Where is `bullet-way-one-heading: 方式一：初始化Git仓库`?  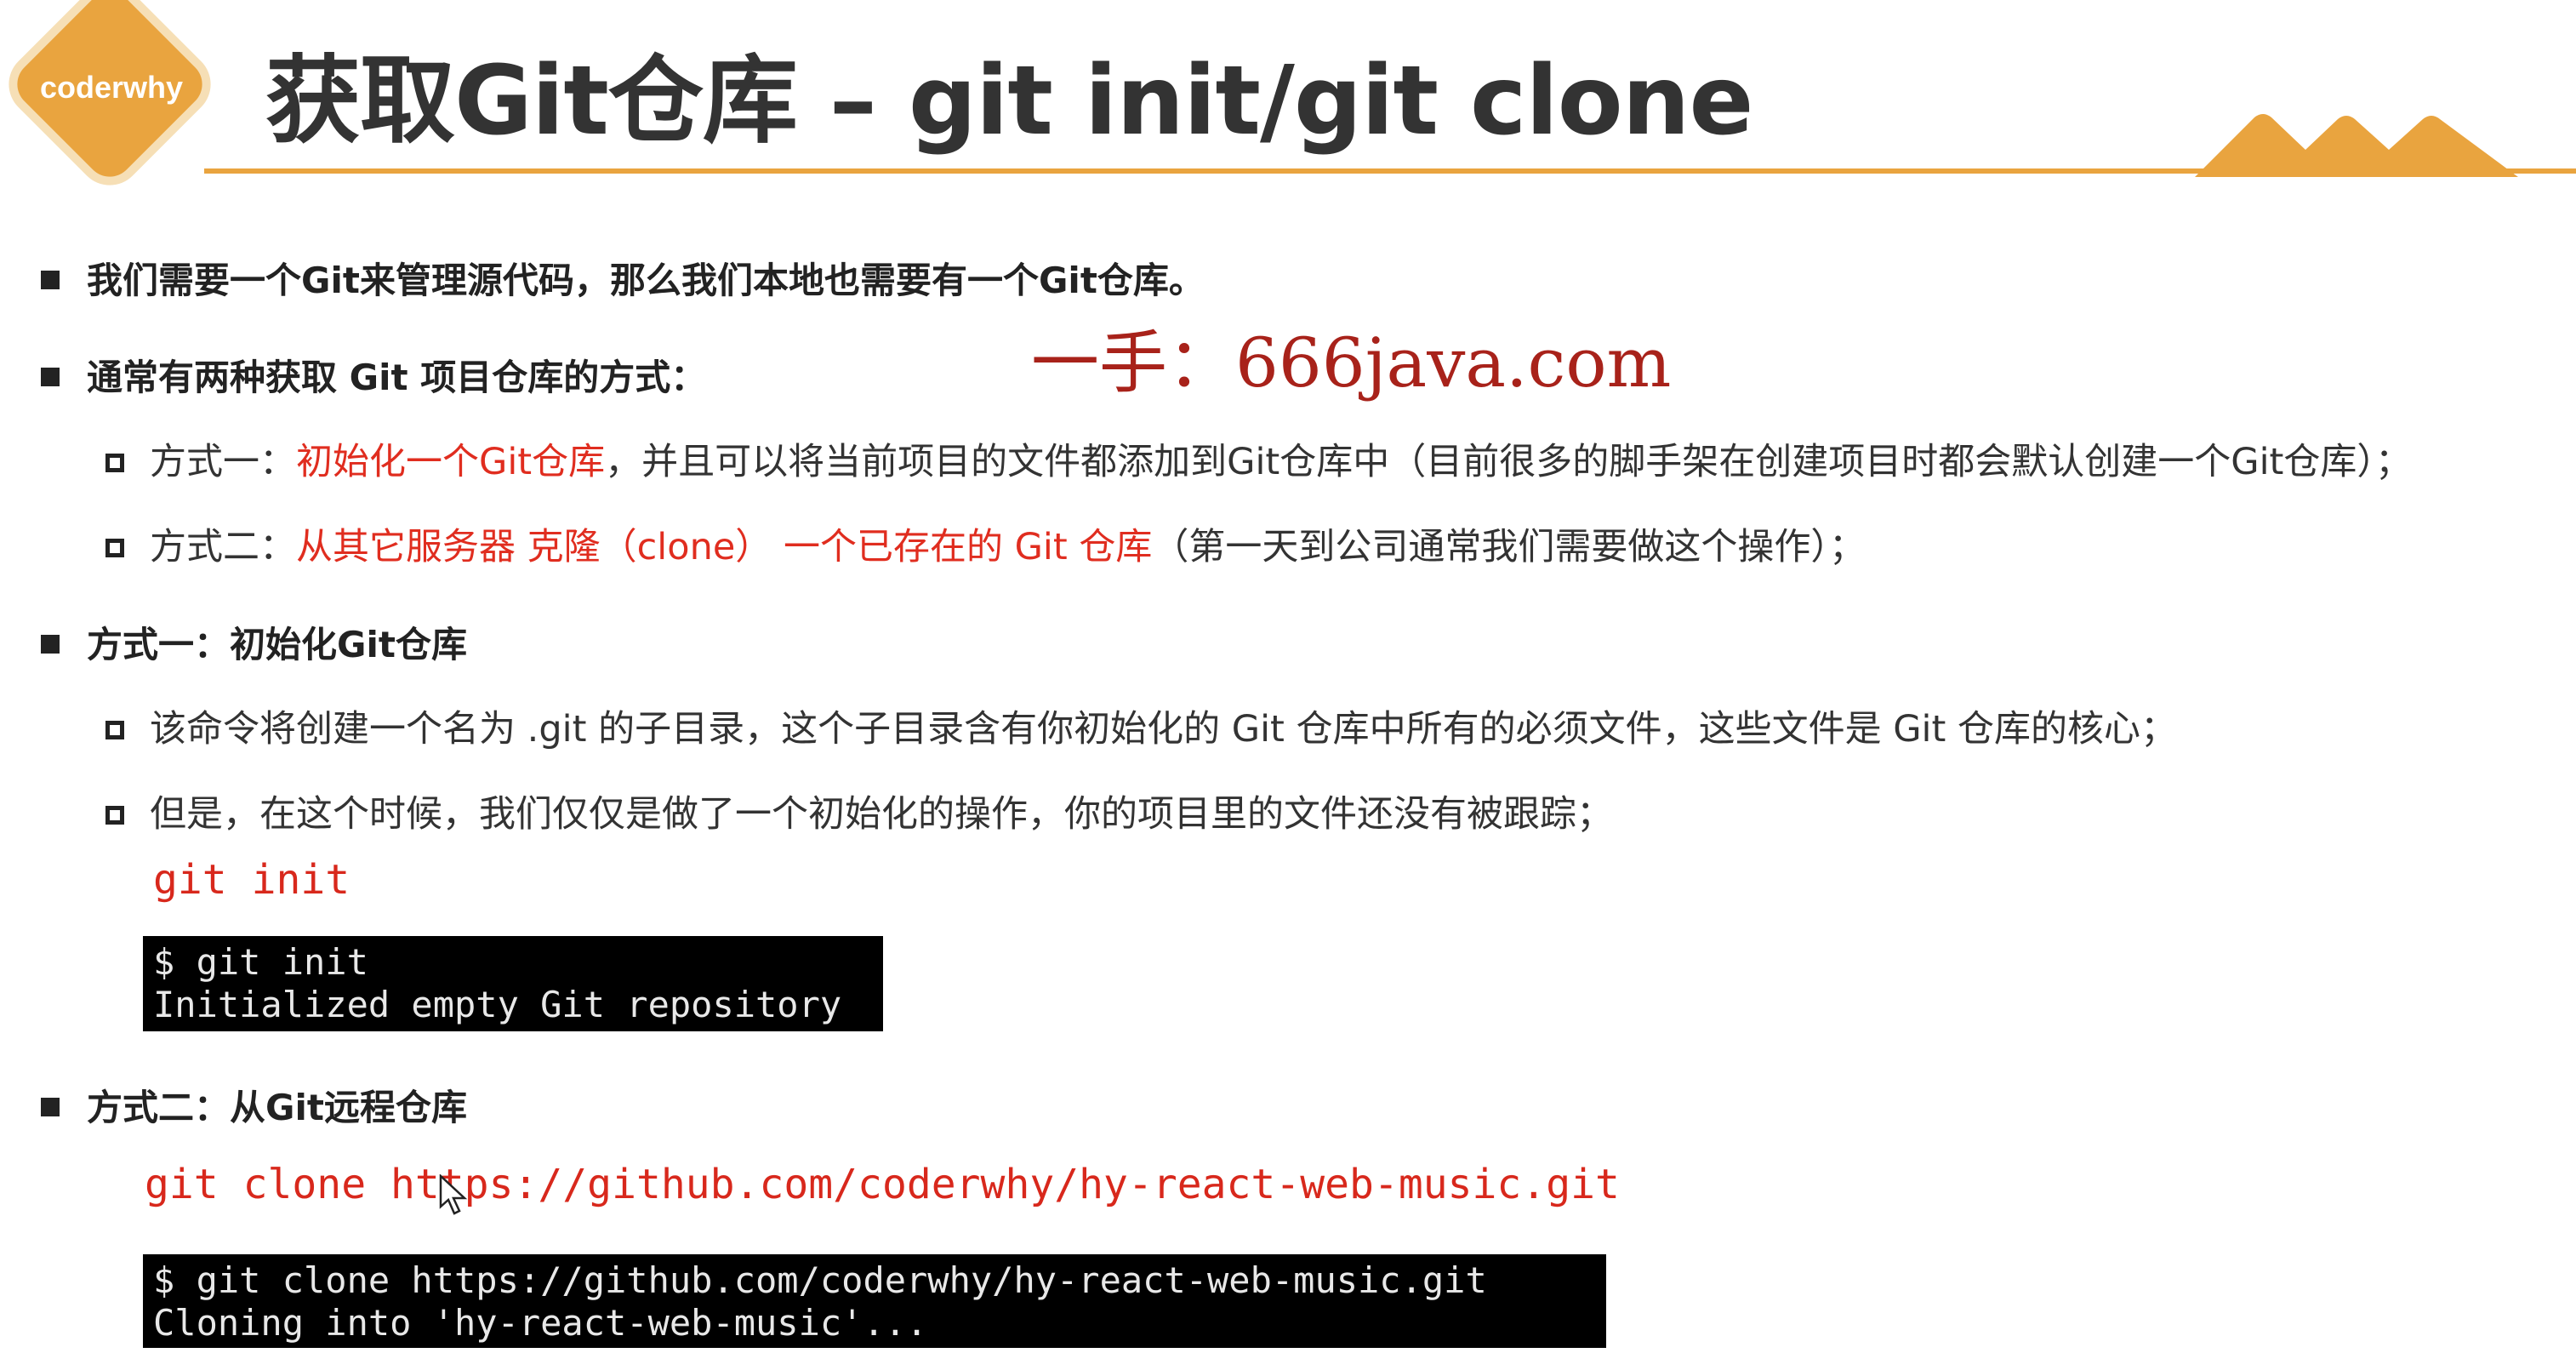
bullet-way-one-heading: 方式一：初始化Git仓库 is located at coordinates (254, 642).